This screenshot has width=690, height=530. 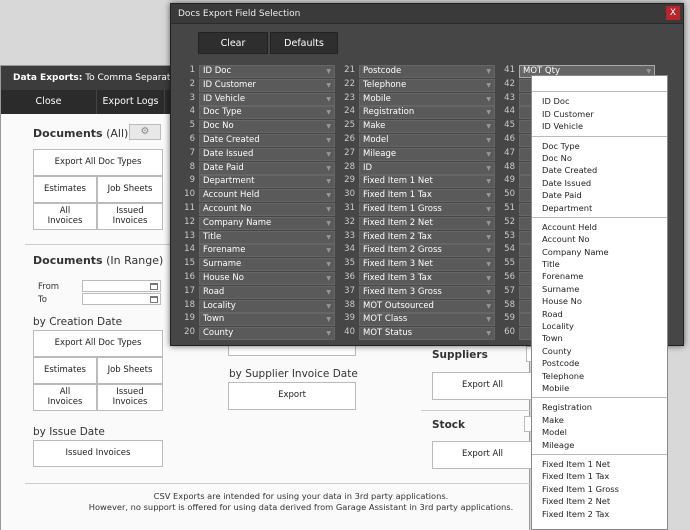 I want to click on creation-issued-invoices-button: Issued Invoices, so click(x=130, y=397).